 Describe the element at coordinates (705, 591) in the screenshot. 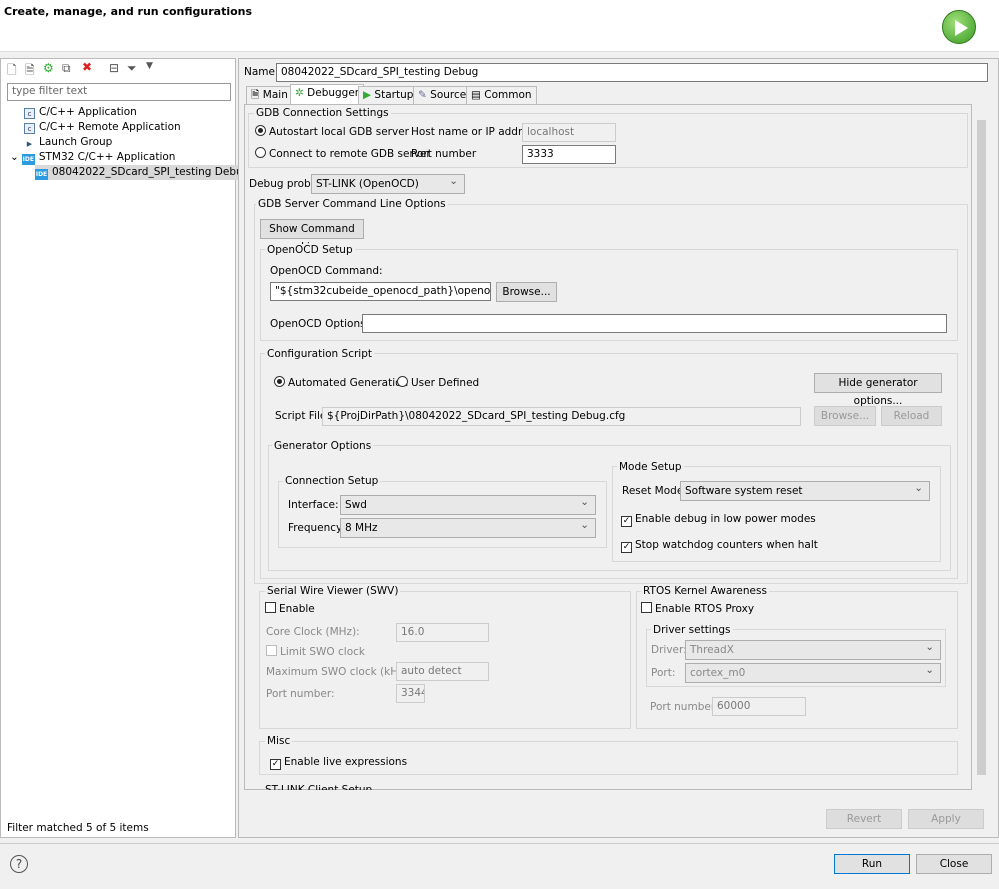

I see `rtos-title: RTOS Kernel Awareness` at that location.